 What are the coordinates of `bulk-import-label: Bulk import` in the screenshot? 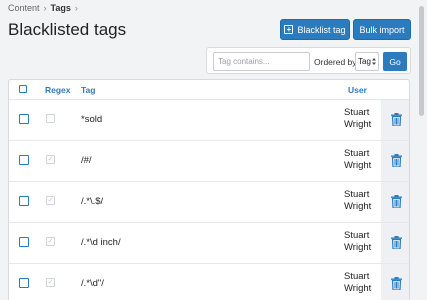 It's located at (382, 29).